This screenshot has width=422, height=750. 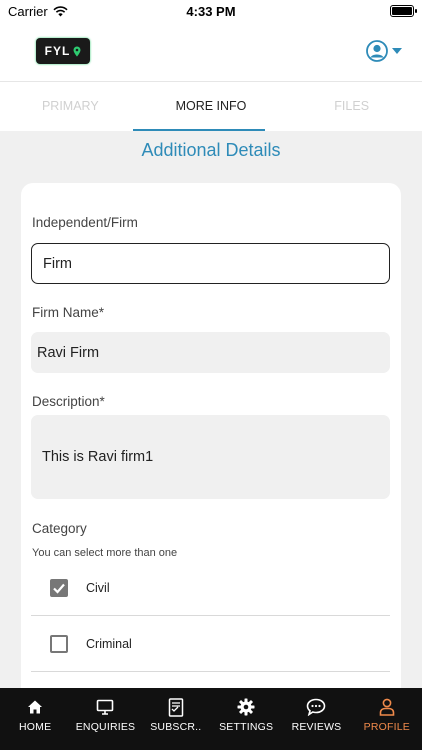 I want to click on logo-text: FYL, so click(x=57, y=51).